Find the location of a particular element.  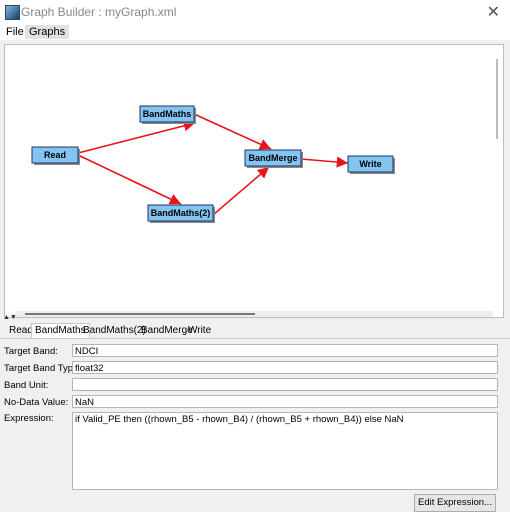

node-bandmaths2: BandMaths(2) is located at coordinates (181, 213).